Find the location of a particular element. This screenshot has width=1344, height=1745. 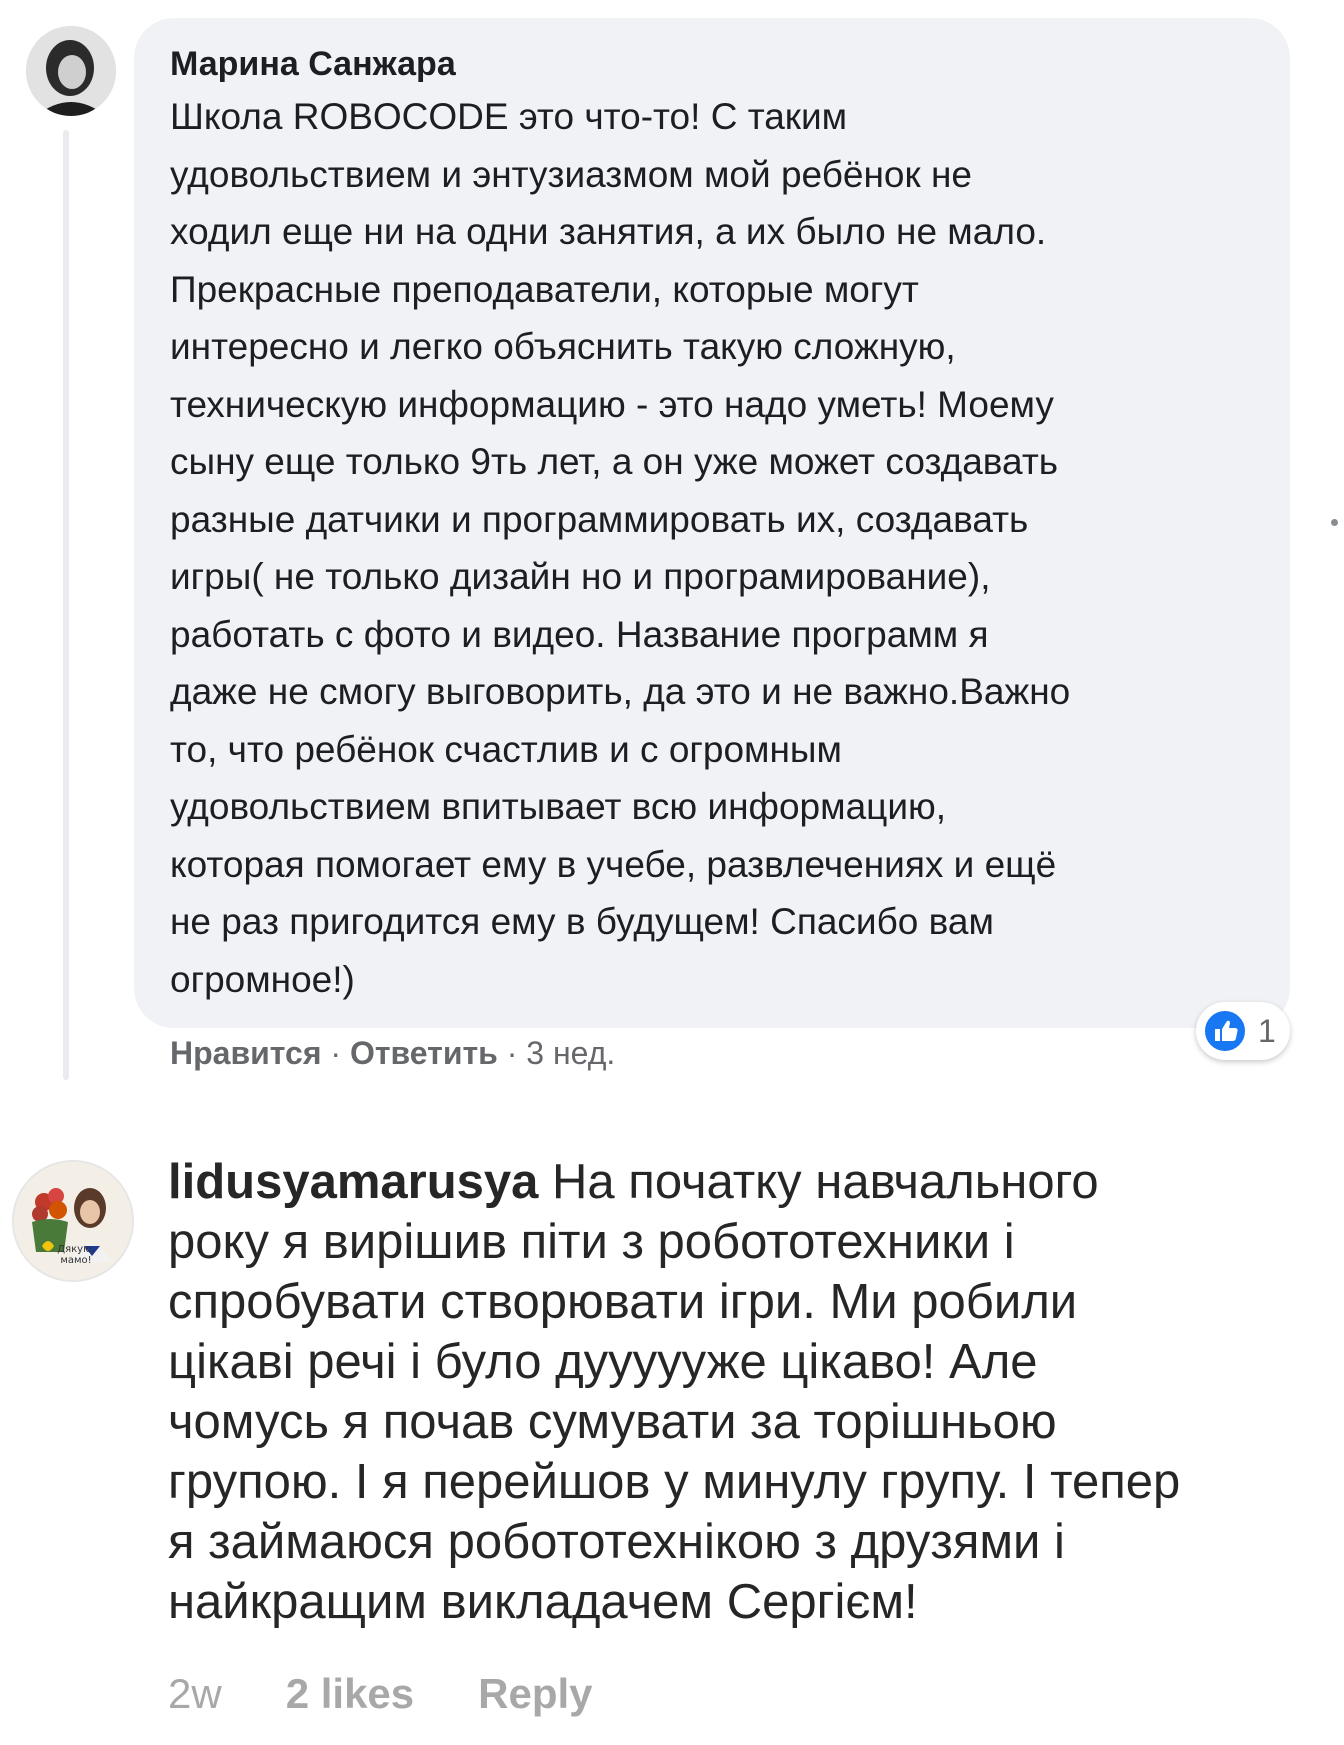

like-icon is located at coordinates (1225, 1031).